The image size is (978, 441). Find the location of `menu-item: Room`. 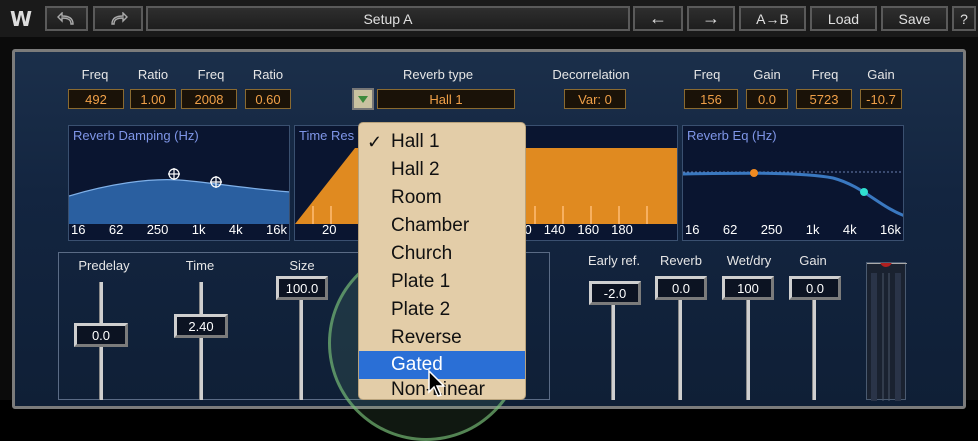

menu-item: Room is located at coordinates (442, 198).